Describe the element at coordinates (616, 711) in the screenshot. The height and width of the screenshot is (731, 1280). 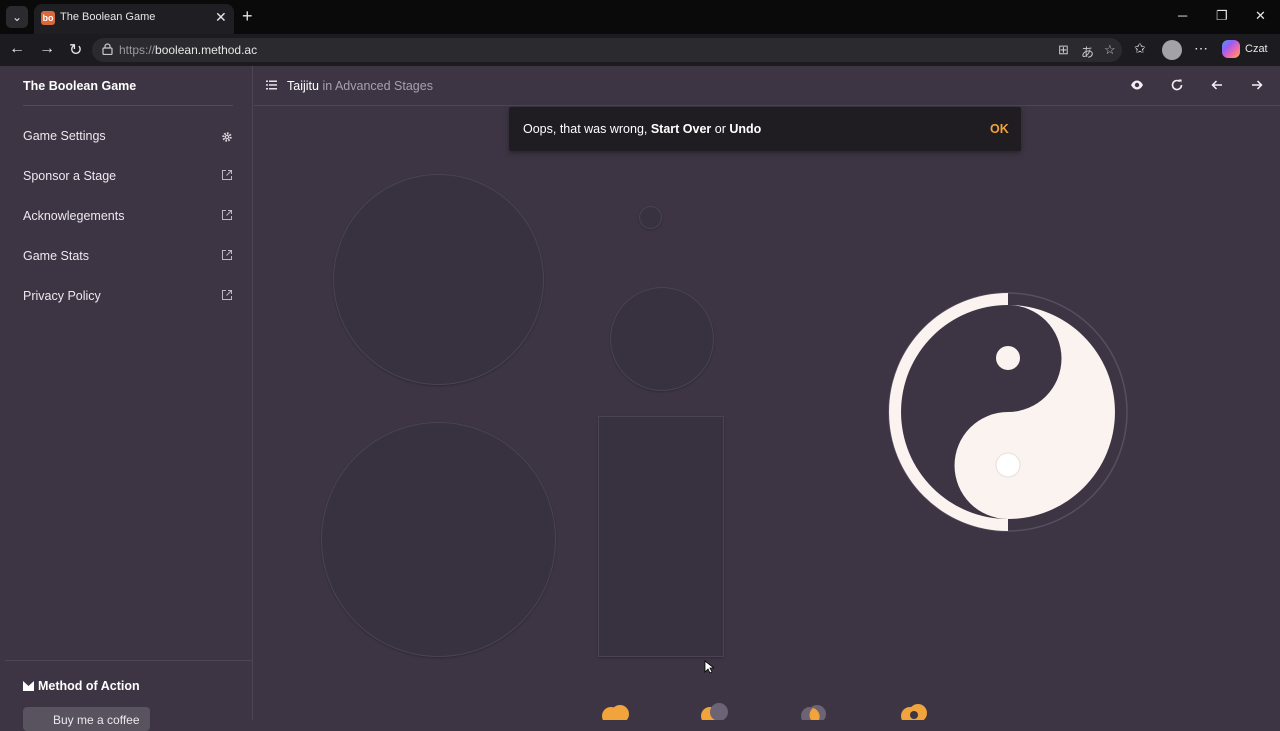
I see `union-tool-icon` at that location.